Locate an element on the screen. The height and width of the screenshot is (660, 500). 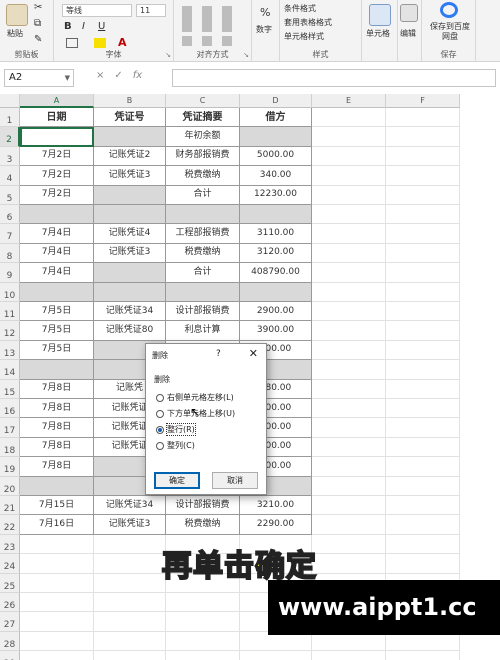
row-header-22: 22 is located at coordinates (10, 525).